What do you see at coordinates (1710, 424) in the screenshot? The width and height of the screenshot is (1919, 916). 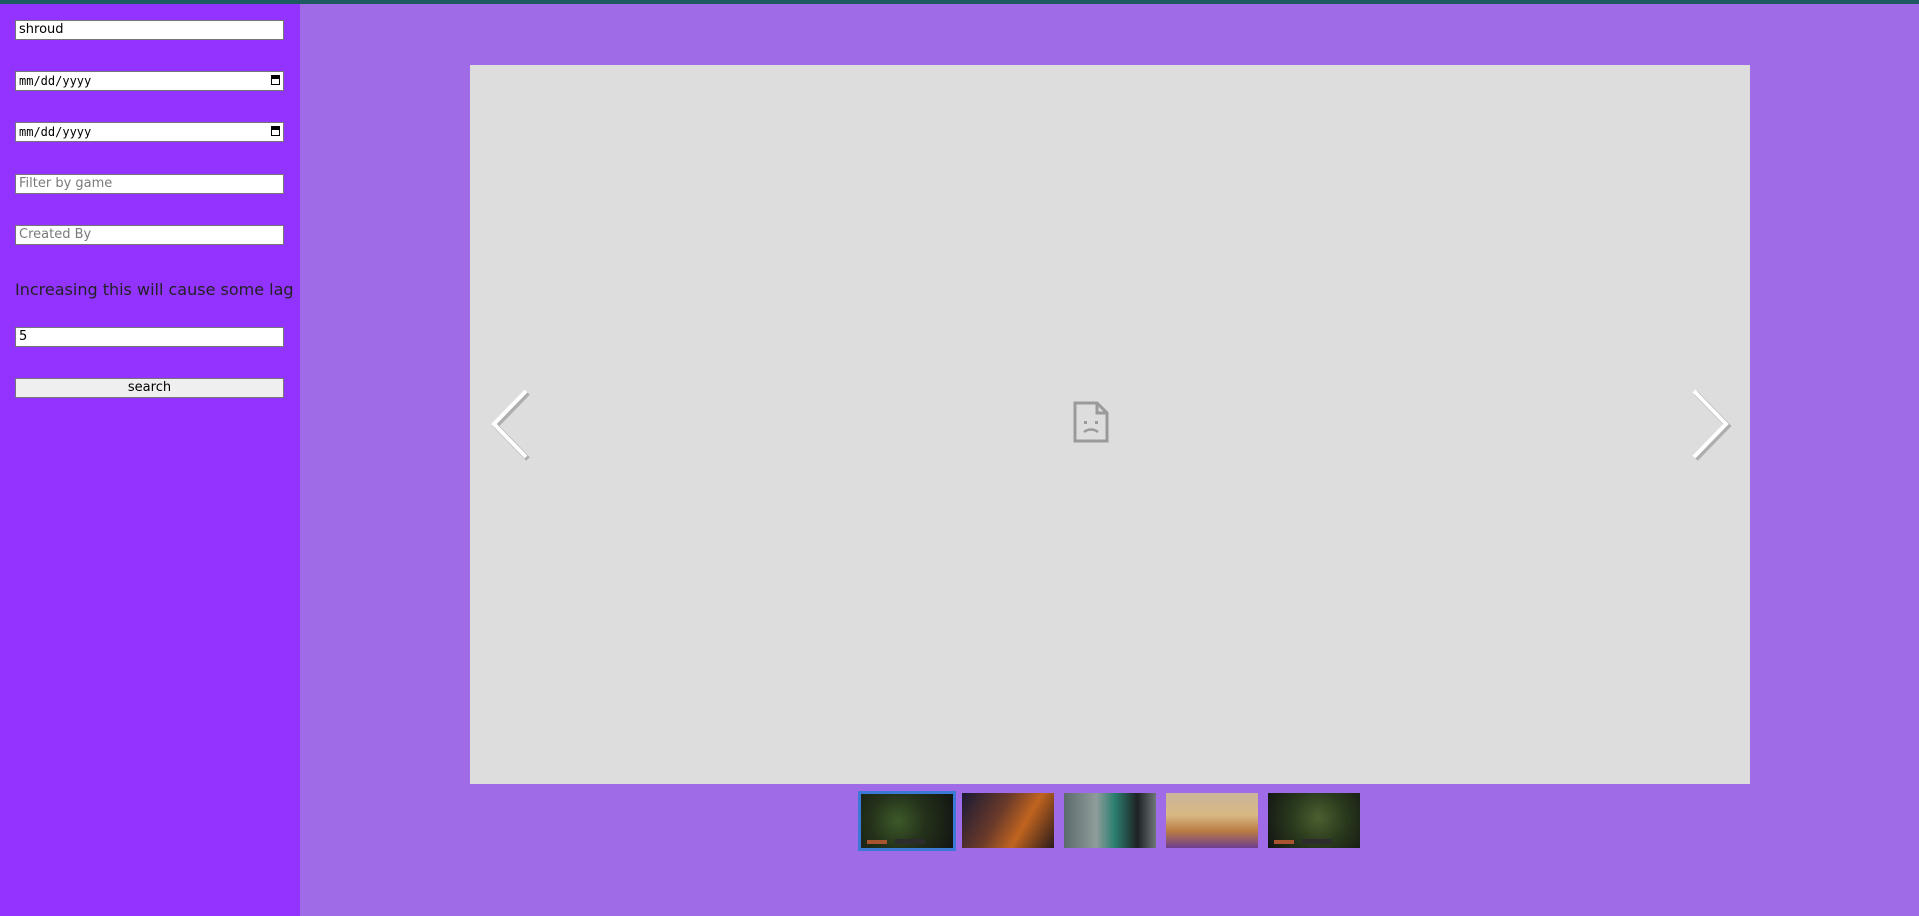 I see `arrow-right-icon` at bounding box center [1710, 424].